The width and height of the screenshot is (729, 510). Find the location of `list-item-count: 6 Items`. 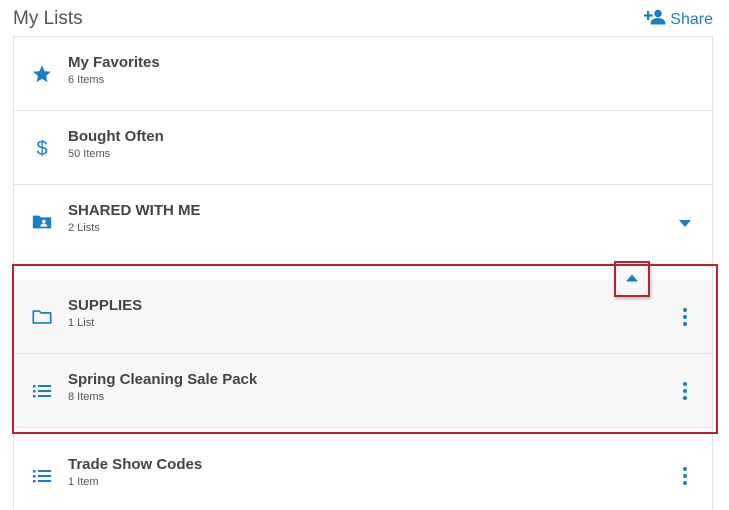

list-item-count: 6 Items is located at coordinates (86, 80).